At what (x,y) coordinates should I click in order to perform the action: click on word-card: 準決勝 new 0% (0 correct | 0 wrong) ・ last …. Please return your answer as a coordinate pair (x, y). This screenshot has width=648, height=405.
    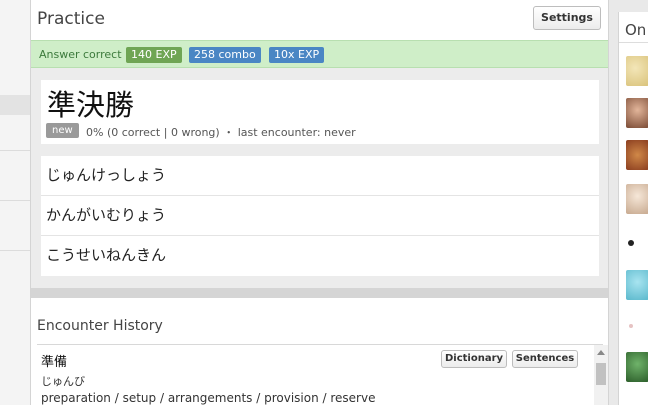
    Looking at the image, I should click on (320, 112).